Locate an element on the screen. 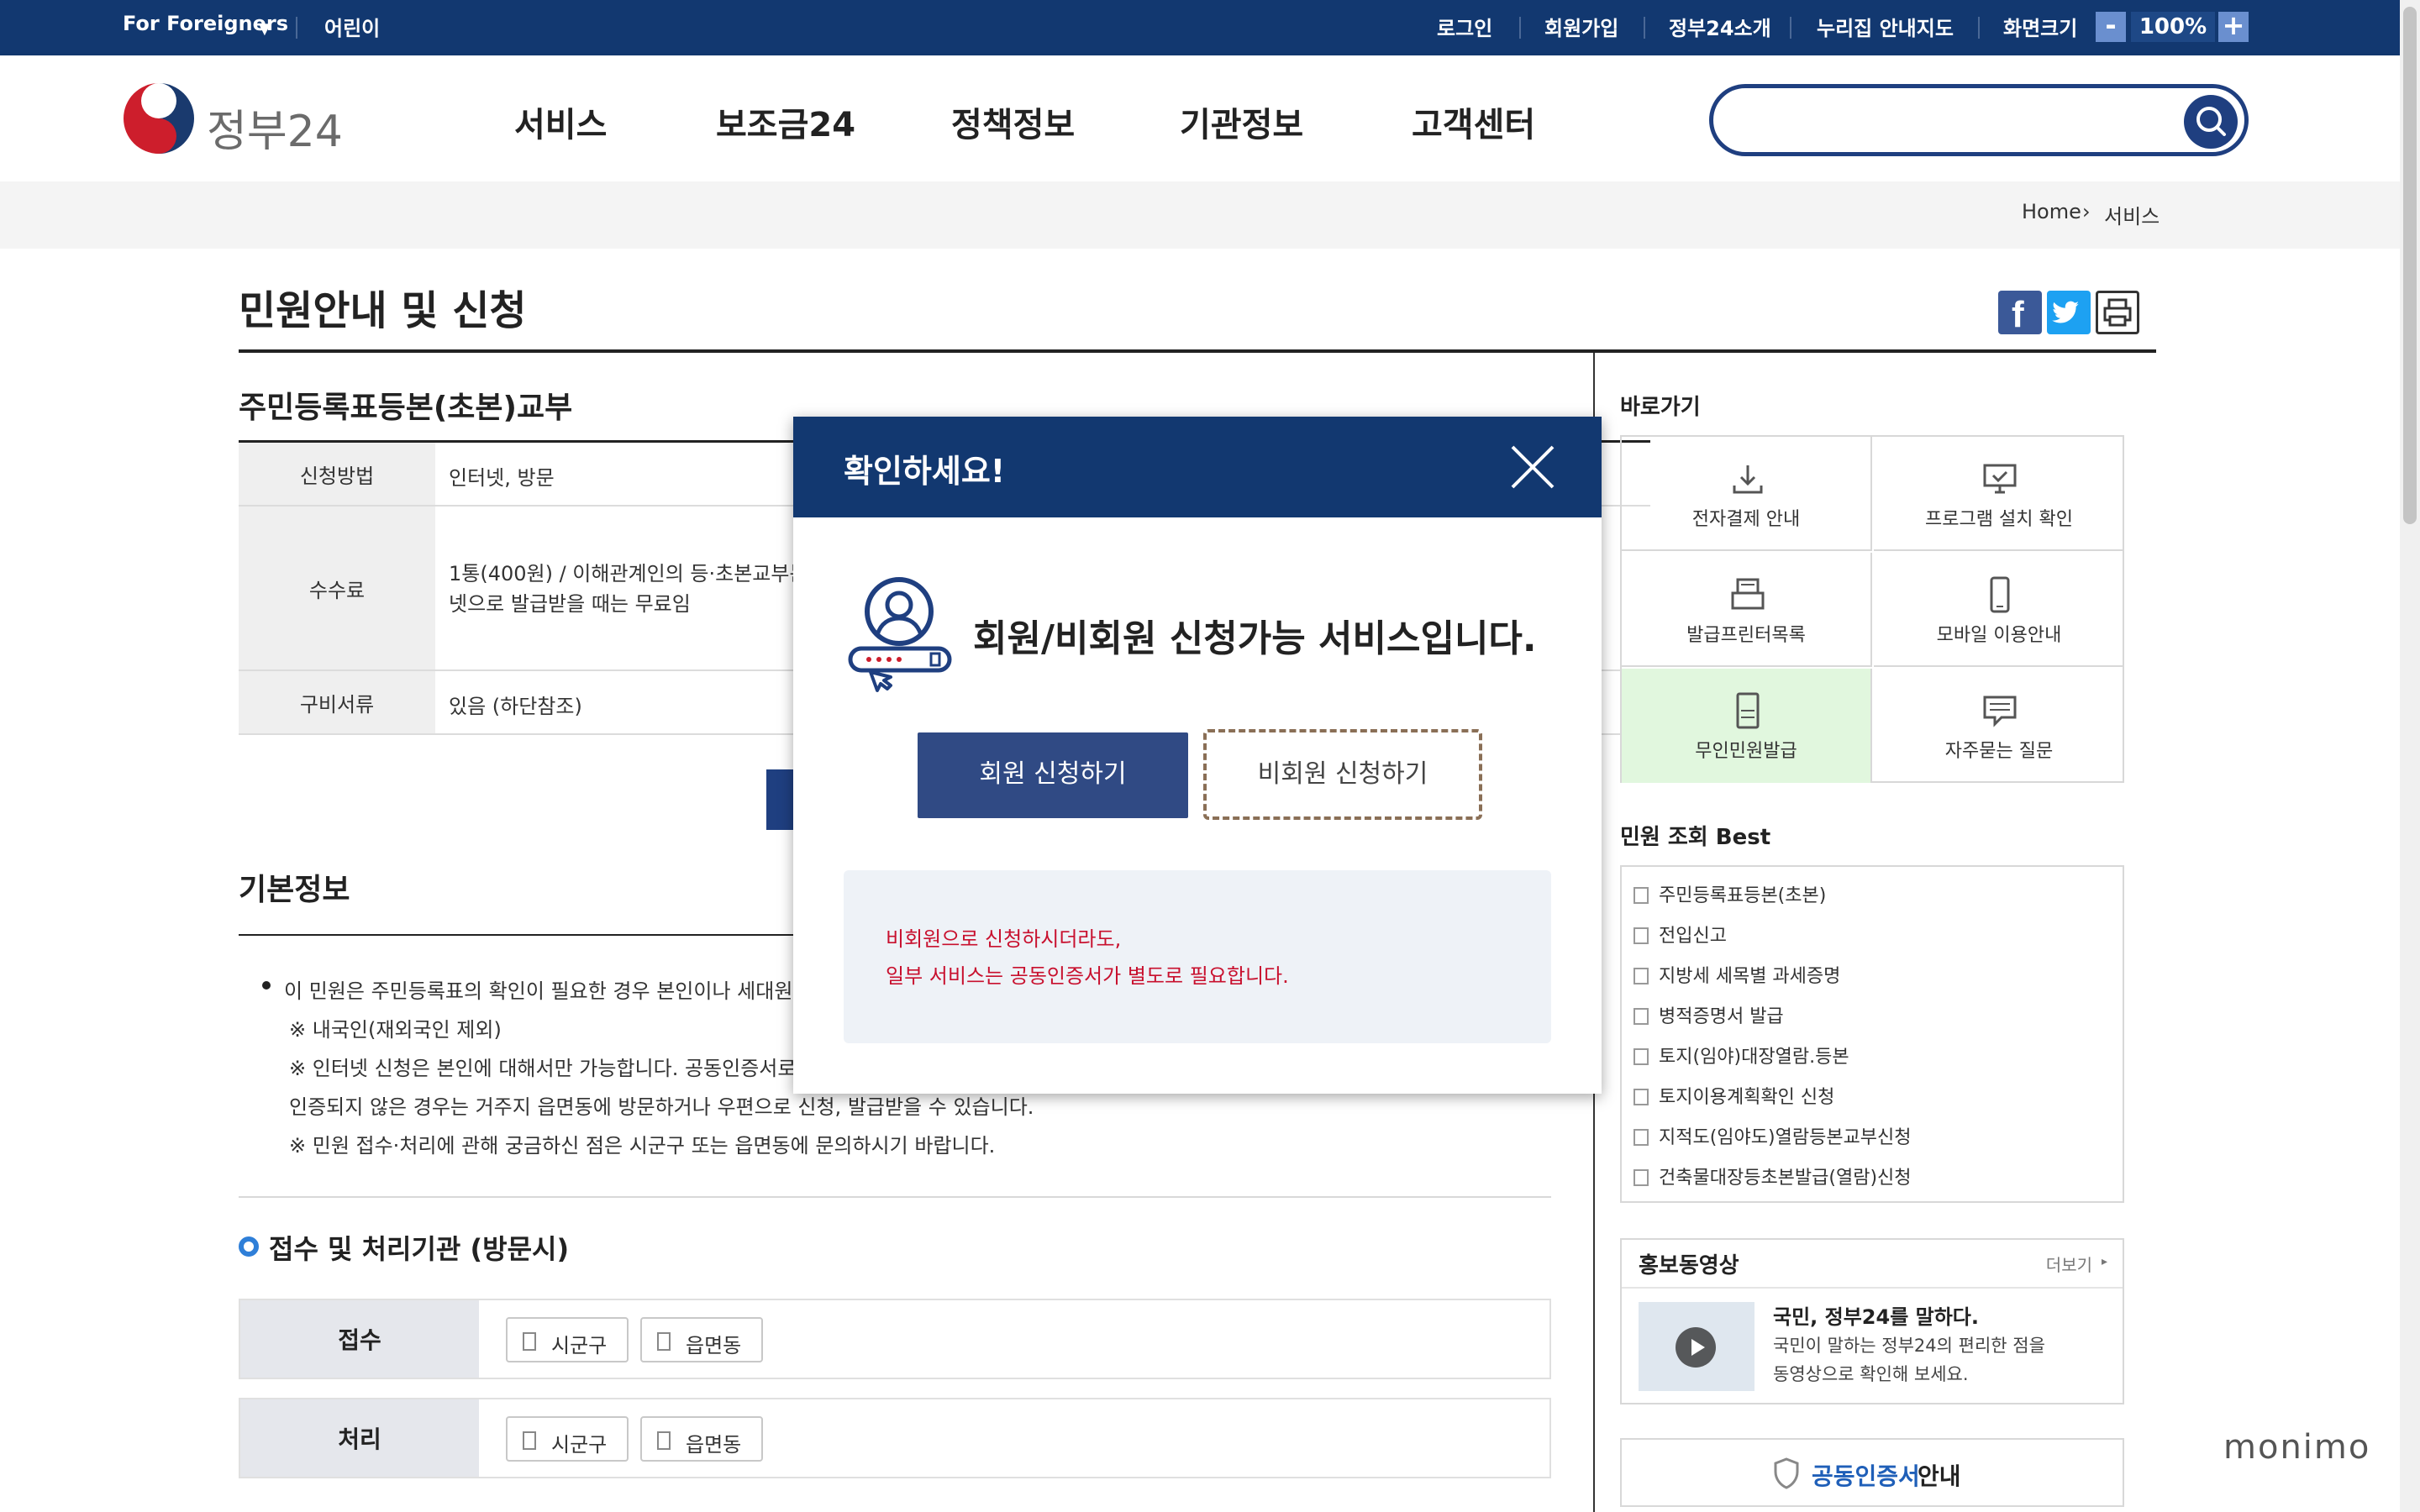  agency-title: 접수 및 처리기관 (방문시) is located at coordinates (420, 1249).